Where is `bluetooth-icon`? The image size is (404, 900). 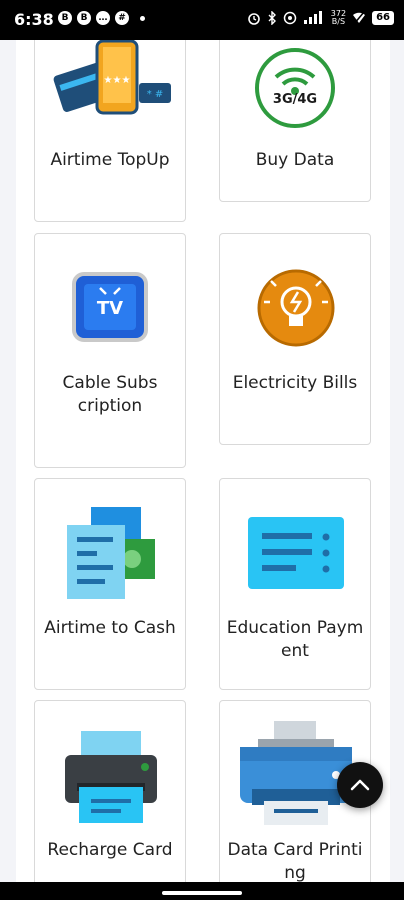
bluetooth-icon is located at coordinates (272, 18).